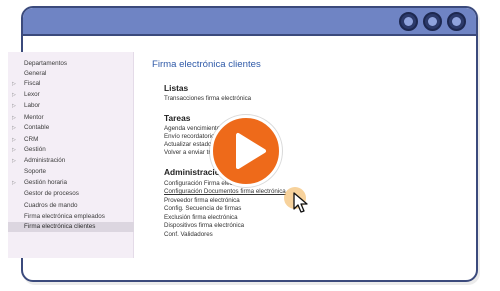  I want to click on mouse-pointer-icon, so click(300, 202).